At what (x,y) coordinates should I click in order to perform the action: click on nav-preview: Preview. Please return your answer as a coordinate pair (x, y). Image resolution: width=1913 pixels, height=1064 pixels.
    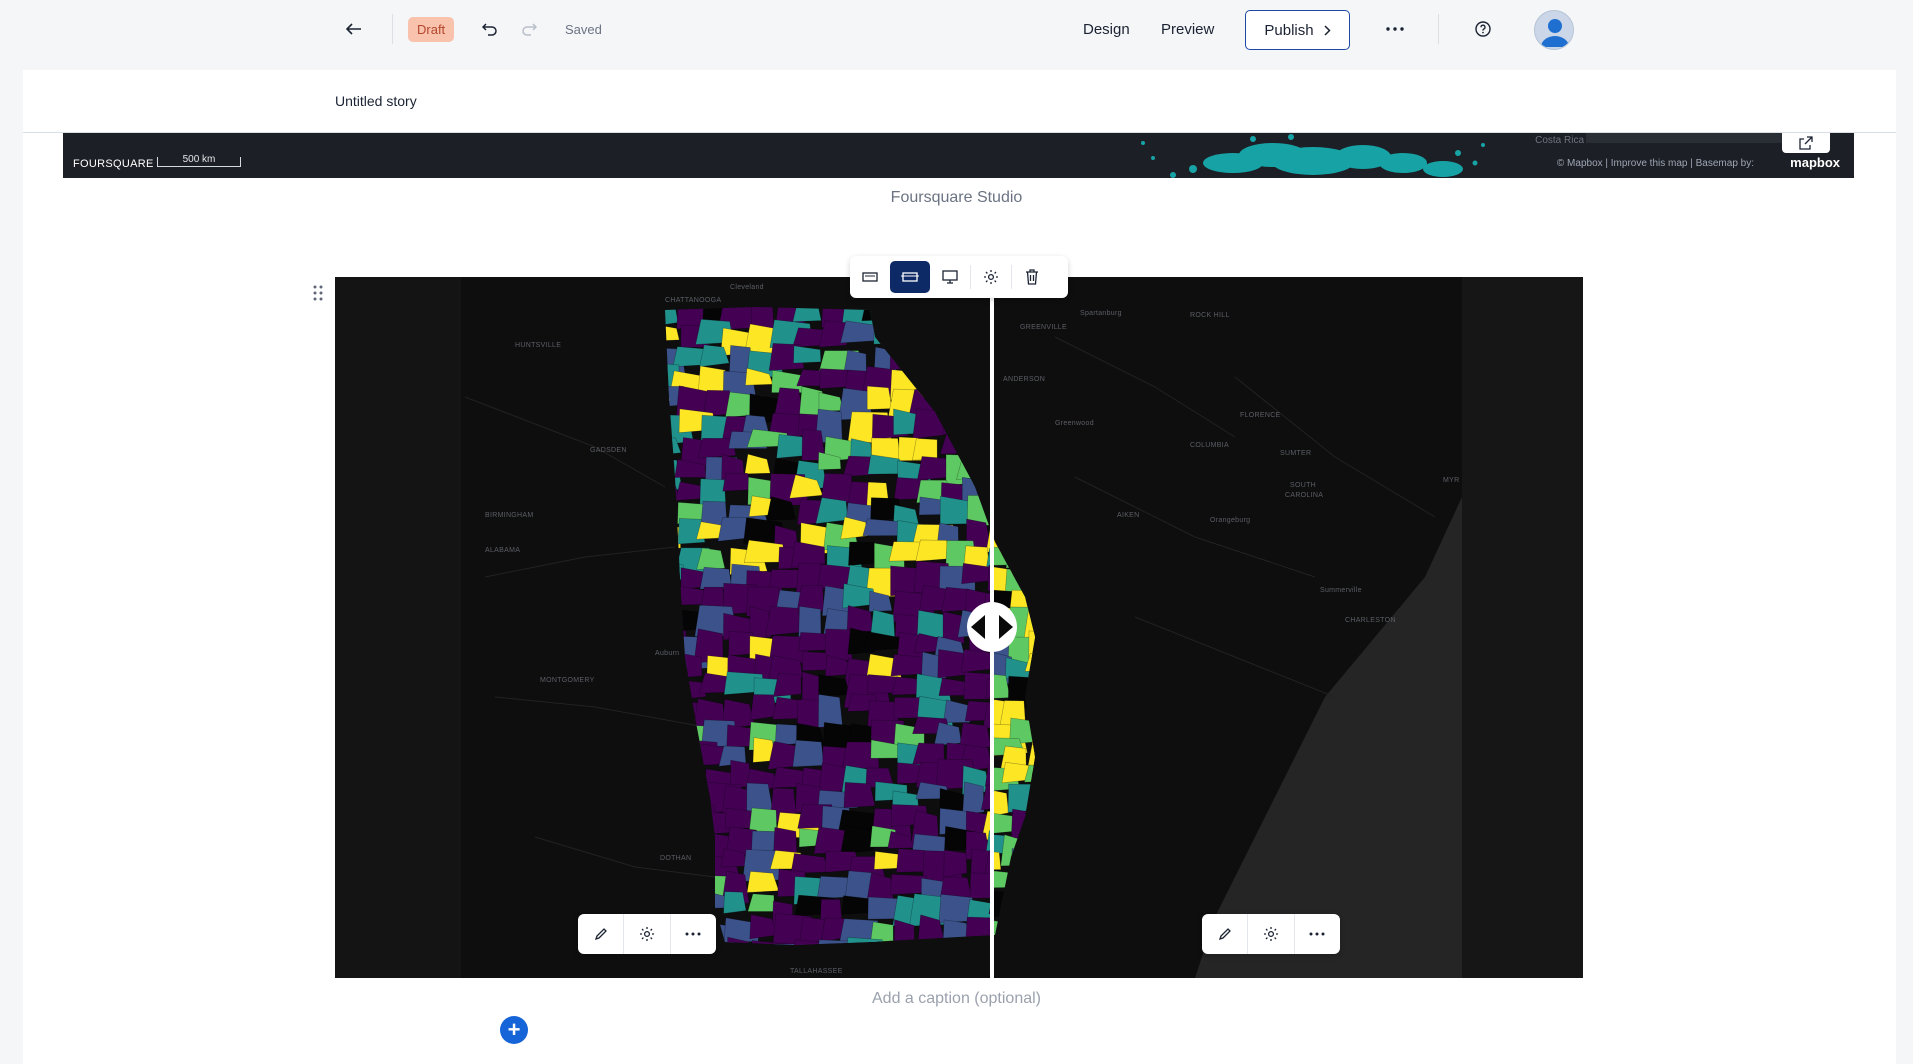
    Looking at the image, I should click on (1187, 29).